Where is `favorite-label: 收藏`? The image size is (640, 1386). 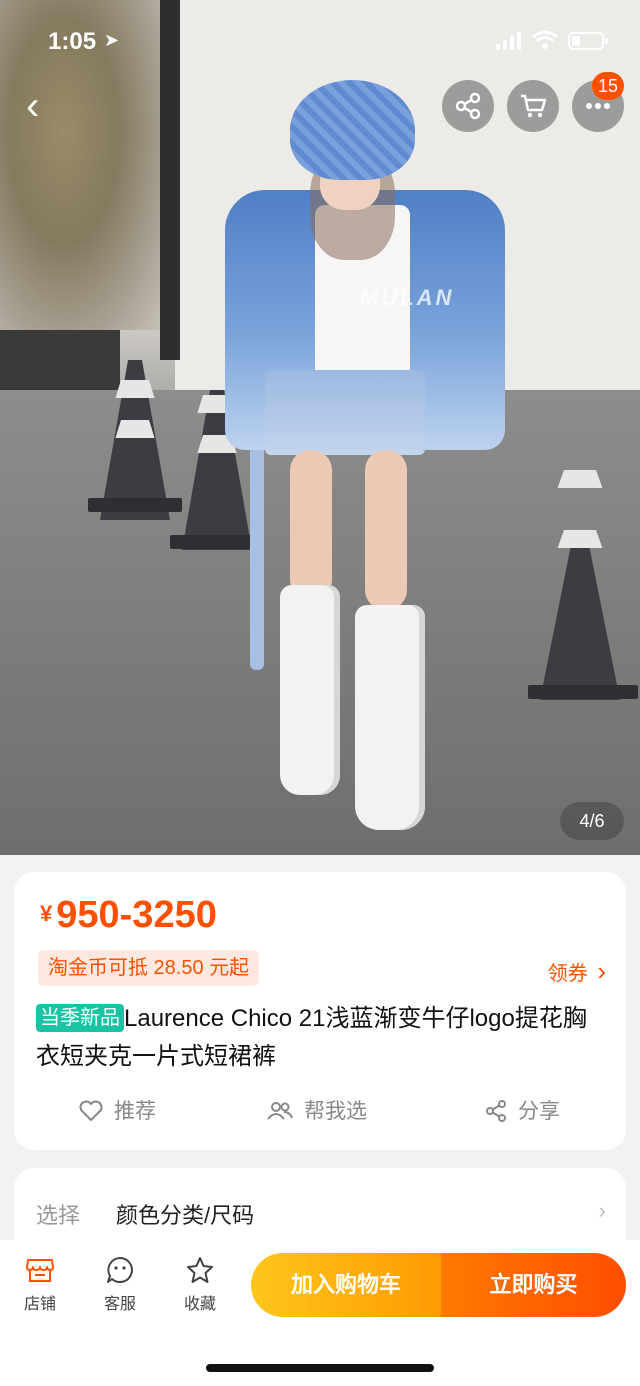 favorite-label: 收藏 is located at coordinates (199, 1304).